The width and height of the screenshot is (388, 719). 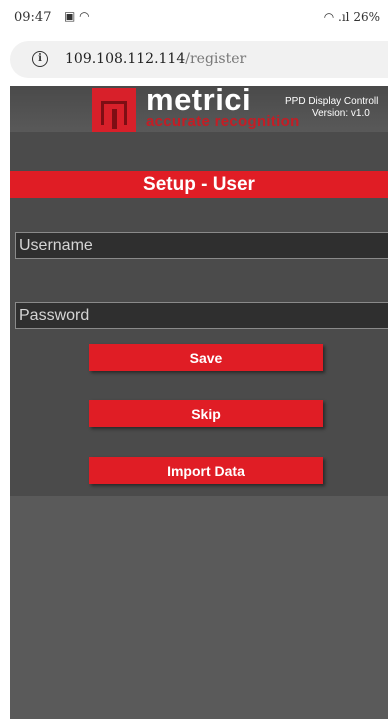 What do you see at coordinates (33, 17) in the screenshot?
I see `status-time: 09:47` at bounding box center [33, 17].